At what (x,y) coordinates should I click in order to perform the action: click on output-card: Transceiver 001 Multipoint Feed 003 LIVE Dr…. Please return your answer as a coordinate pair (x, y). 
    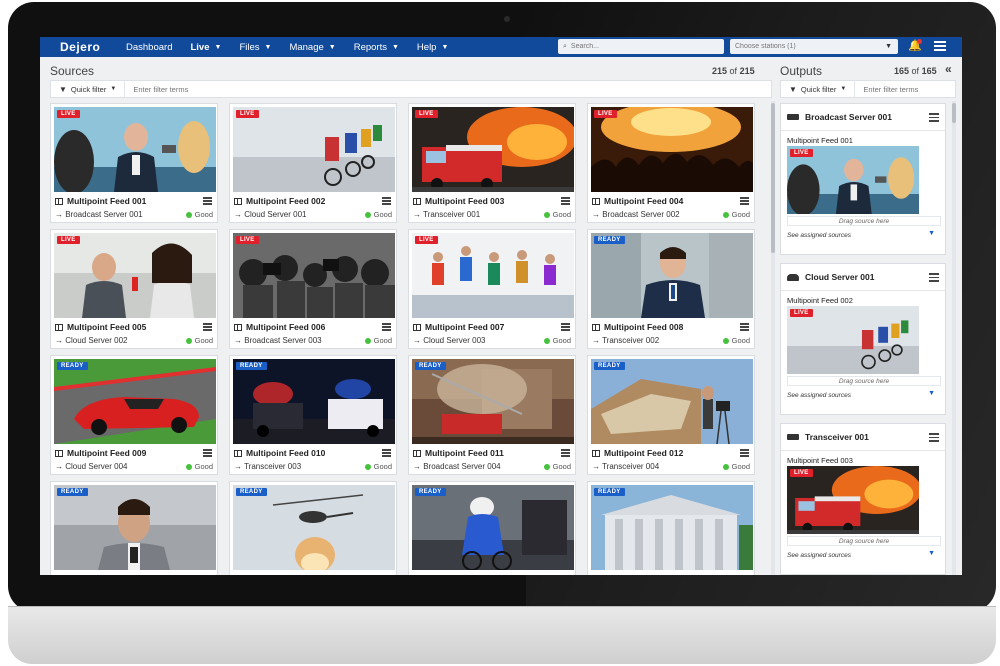
    Looking at the image, I should click on (863, 499).